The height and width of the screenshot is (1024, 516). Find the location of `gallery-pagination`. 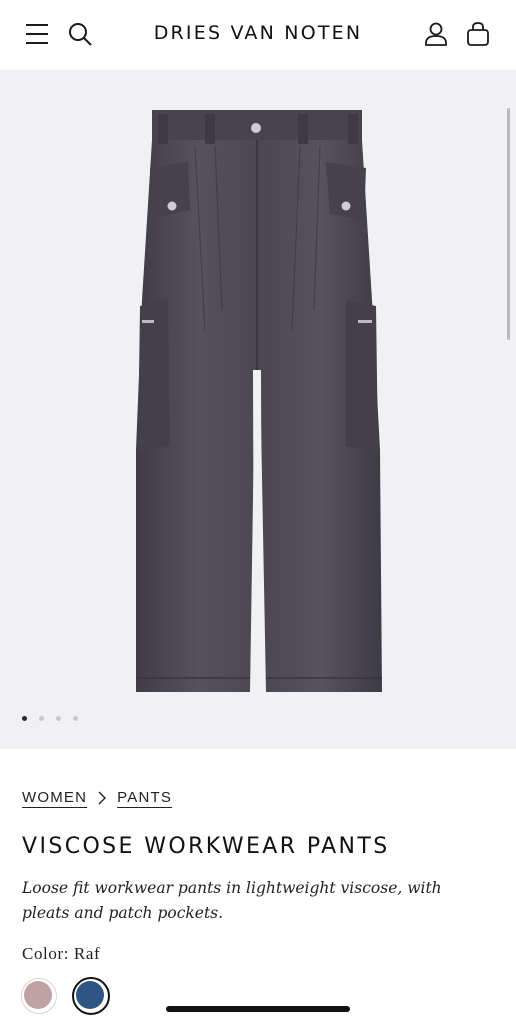

gallery-pagination is located at coordinates (50, 718).